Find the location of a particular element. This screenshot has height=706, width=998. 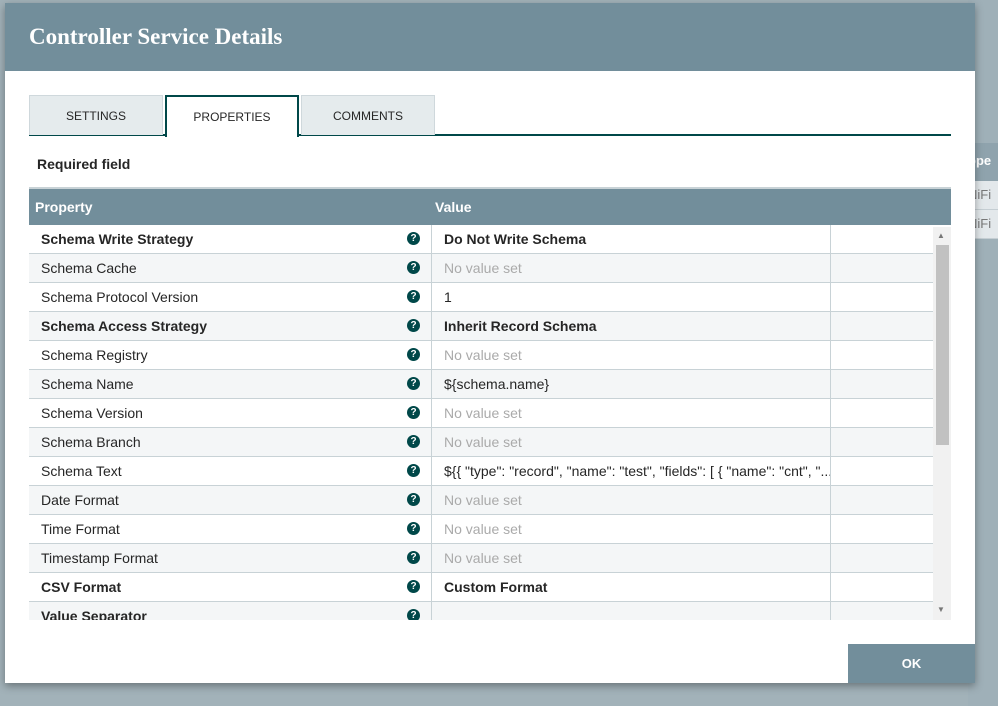

tab-properties: PROPERTIES is located at coordinates (232, 116).